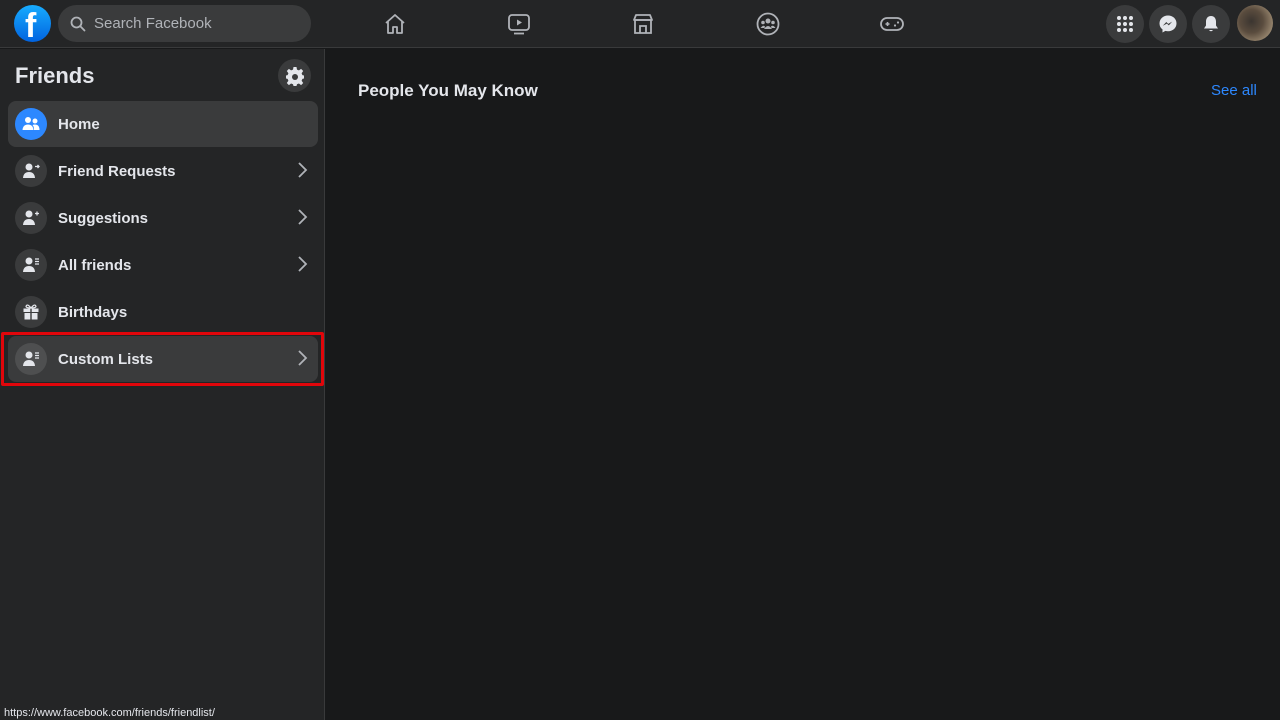  What do you see at coordinates (163, 312) in the screenshot?
I see `sidebar-item-birthdays: Birthdays` at bounding box center [163, 312].